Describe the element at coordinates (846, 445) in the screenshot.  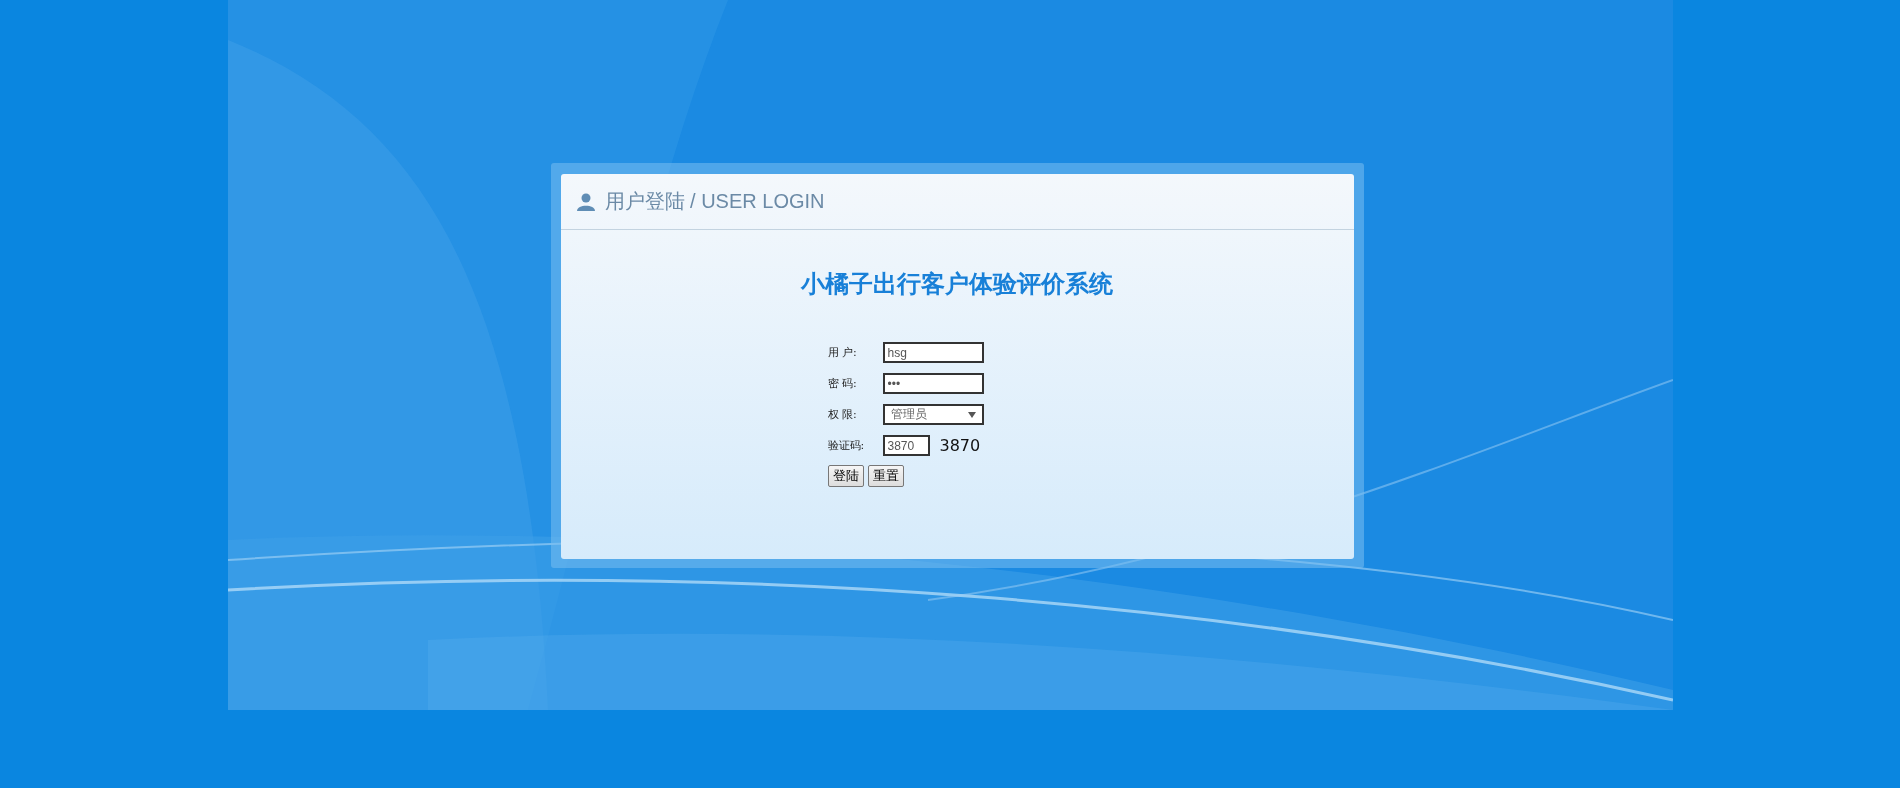
I see `field-label: 验证码:` at that location.